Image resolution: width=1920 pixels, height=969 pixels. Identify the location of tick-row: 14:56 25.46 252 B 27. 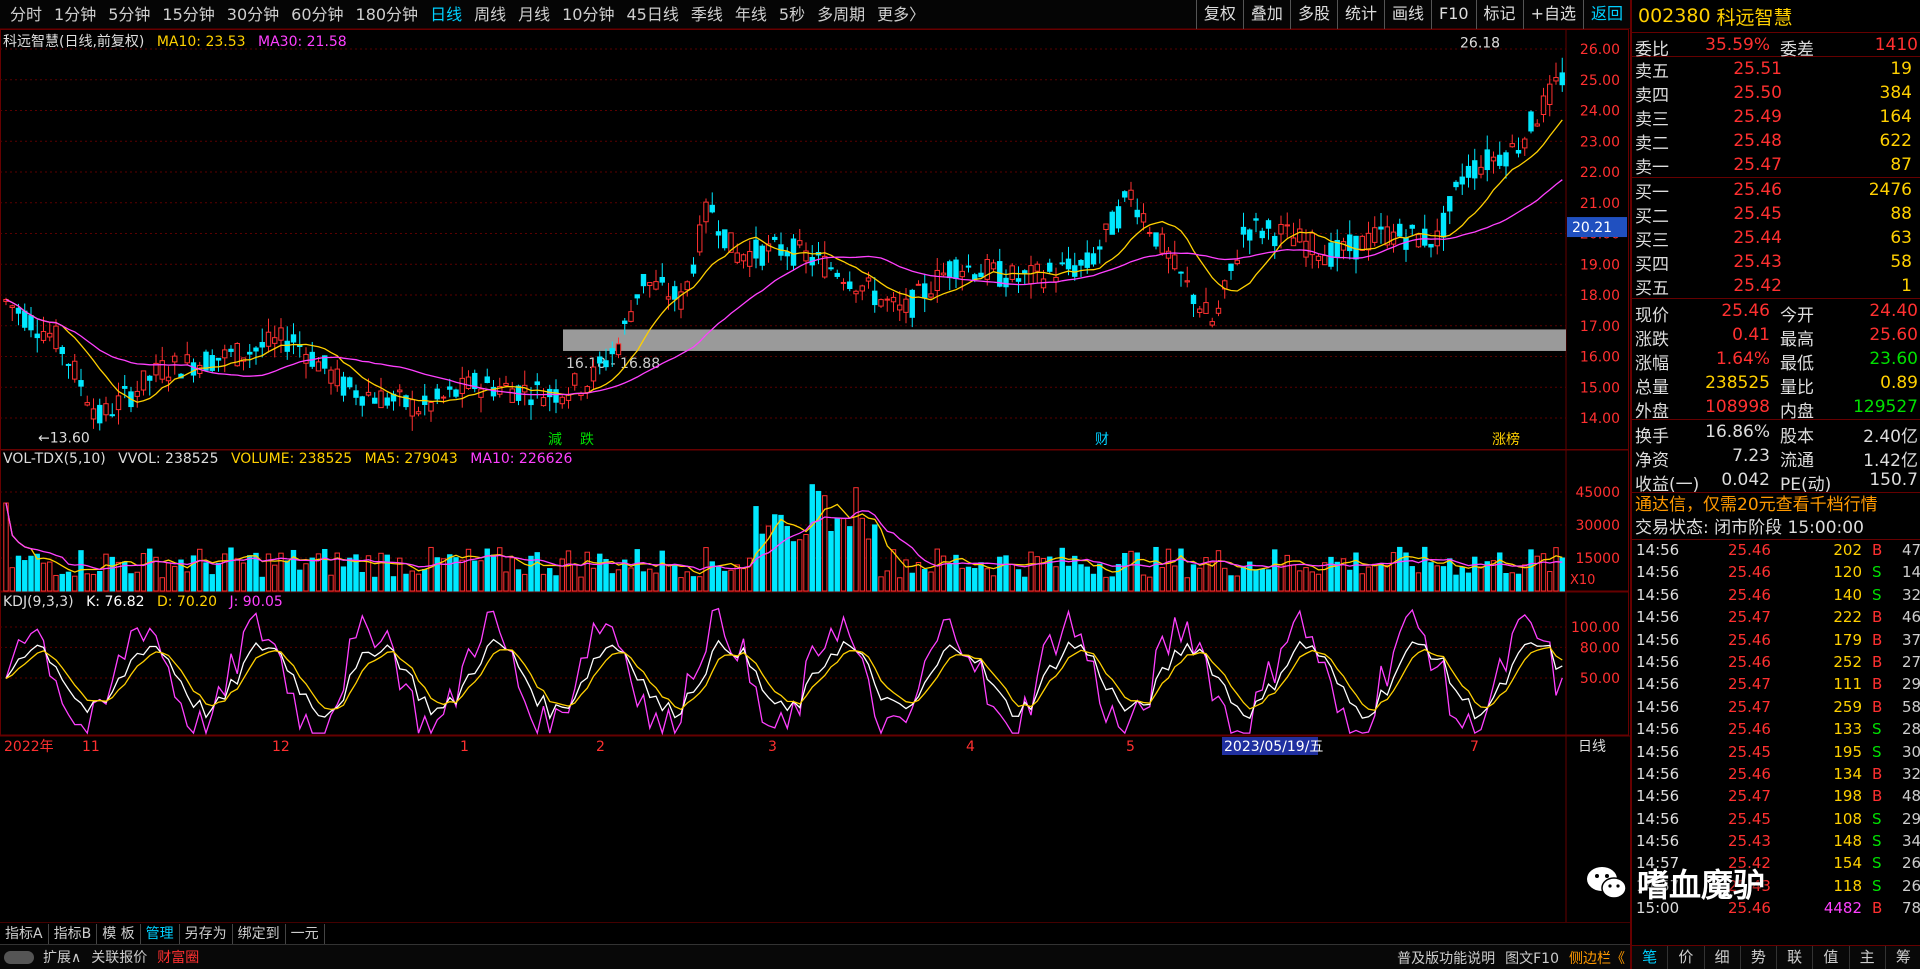
(1776, 663).